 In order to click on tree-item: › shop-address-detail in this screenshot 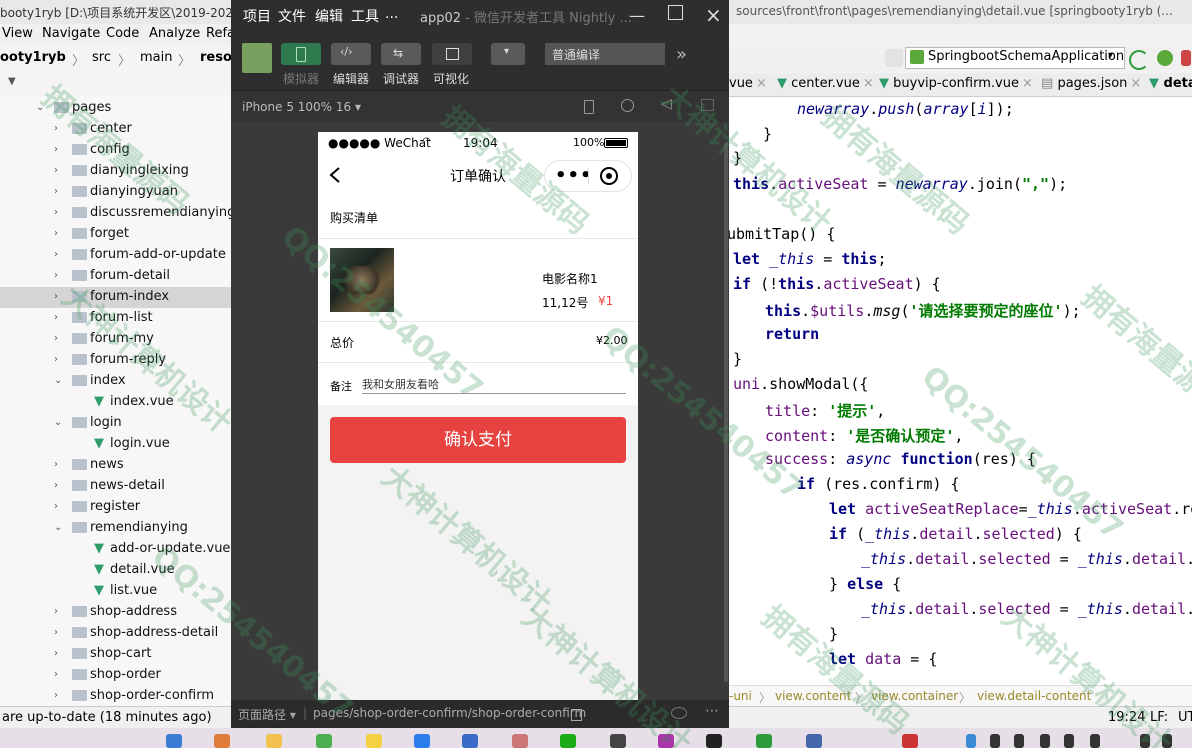, I will do `click(115, 633)`.